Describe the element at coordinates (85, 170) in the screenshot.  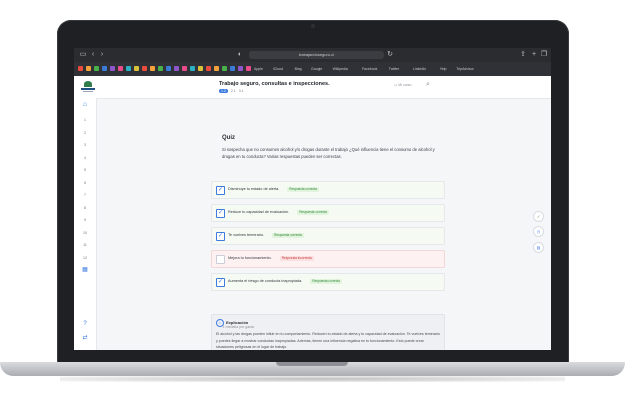
I see `sidebar-lesson-item: 5` at that location.